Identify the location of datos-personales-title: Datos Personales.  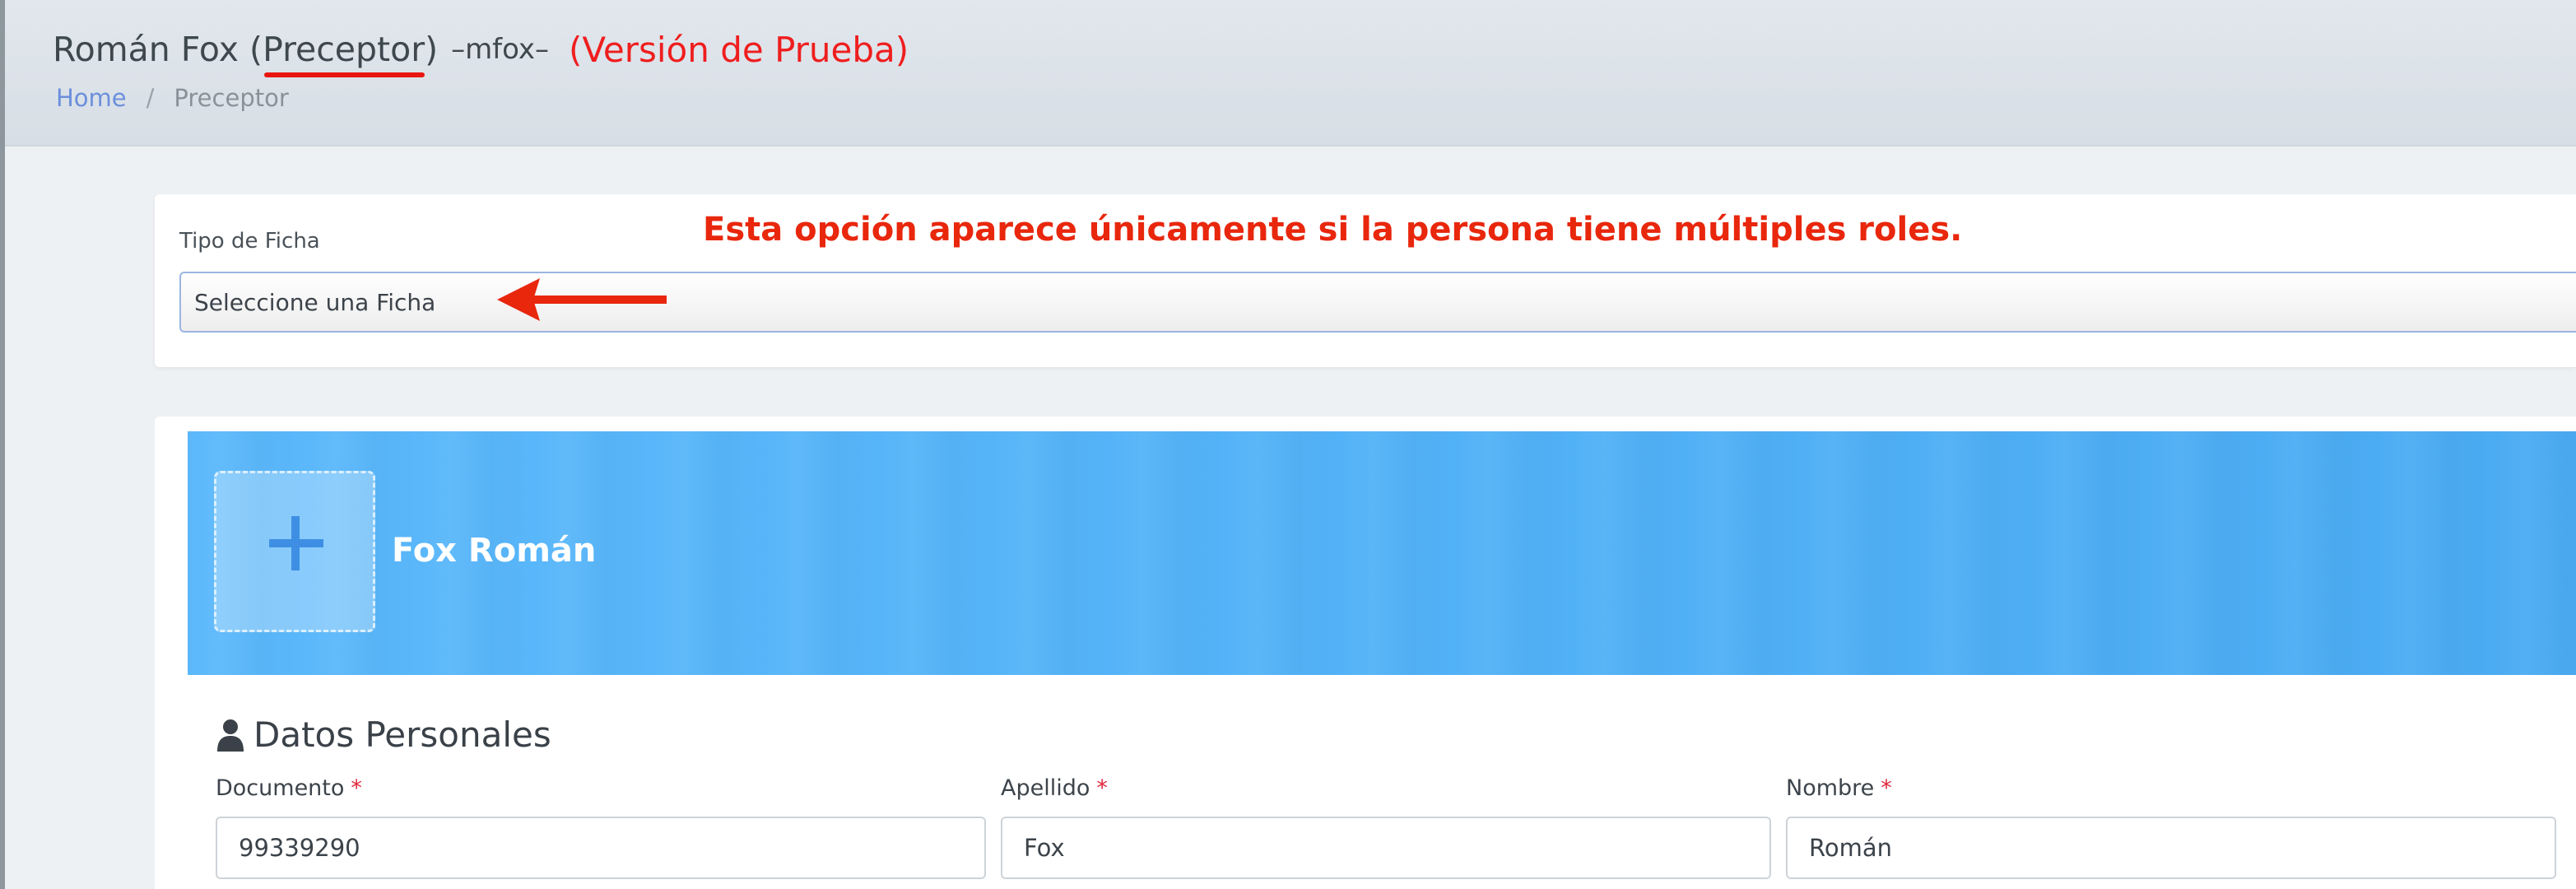
(383, 735).